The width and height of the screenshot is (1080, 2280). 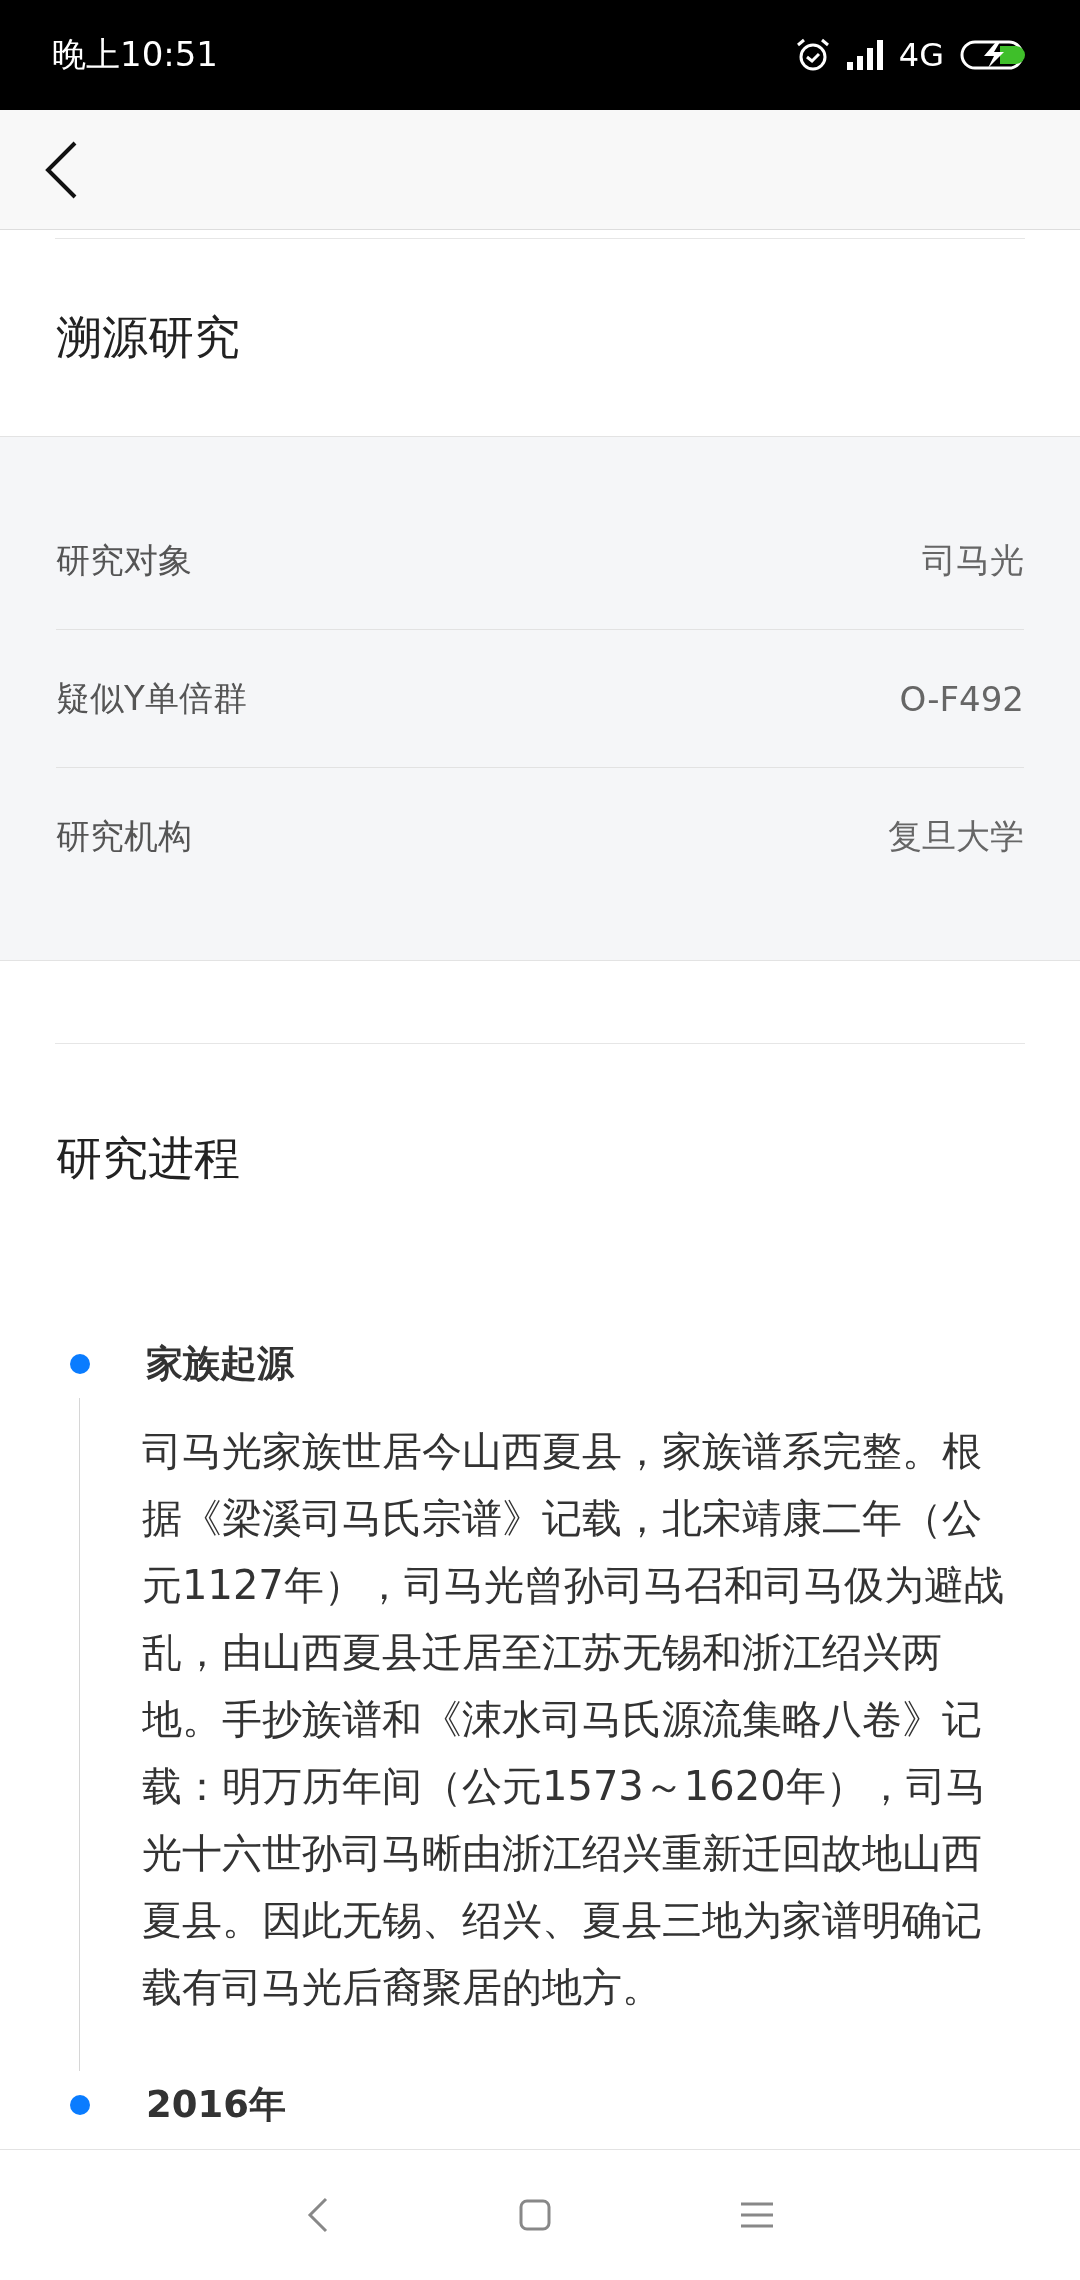 What do you see at coordinates (220, 1364) in the screenshot?
I see `timeline-title: 家族起源` at bounding box center [220, 1364].